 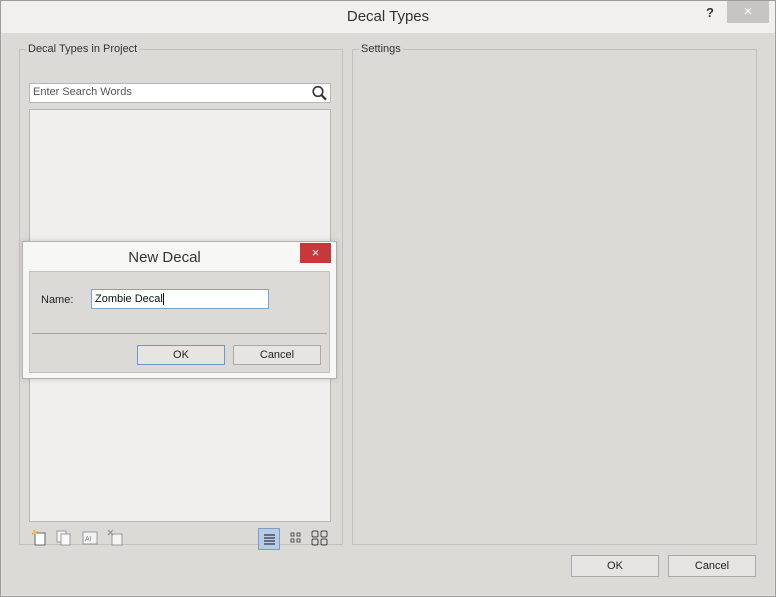 I want to click on large-grid-view-icon, so click(x=320, y=538).